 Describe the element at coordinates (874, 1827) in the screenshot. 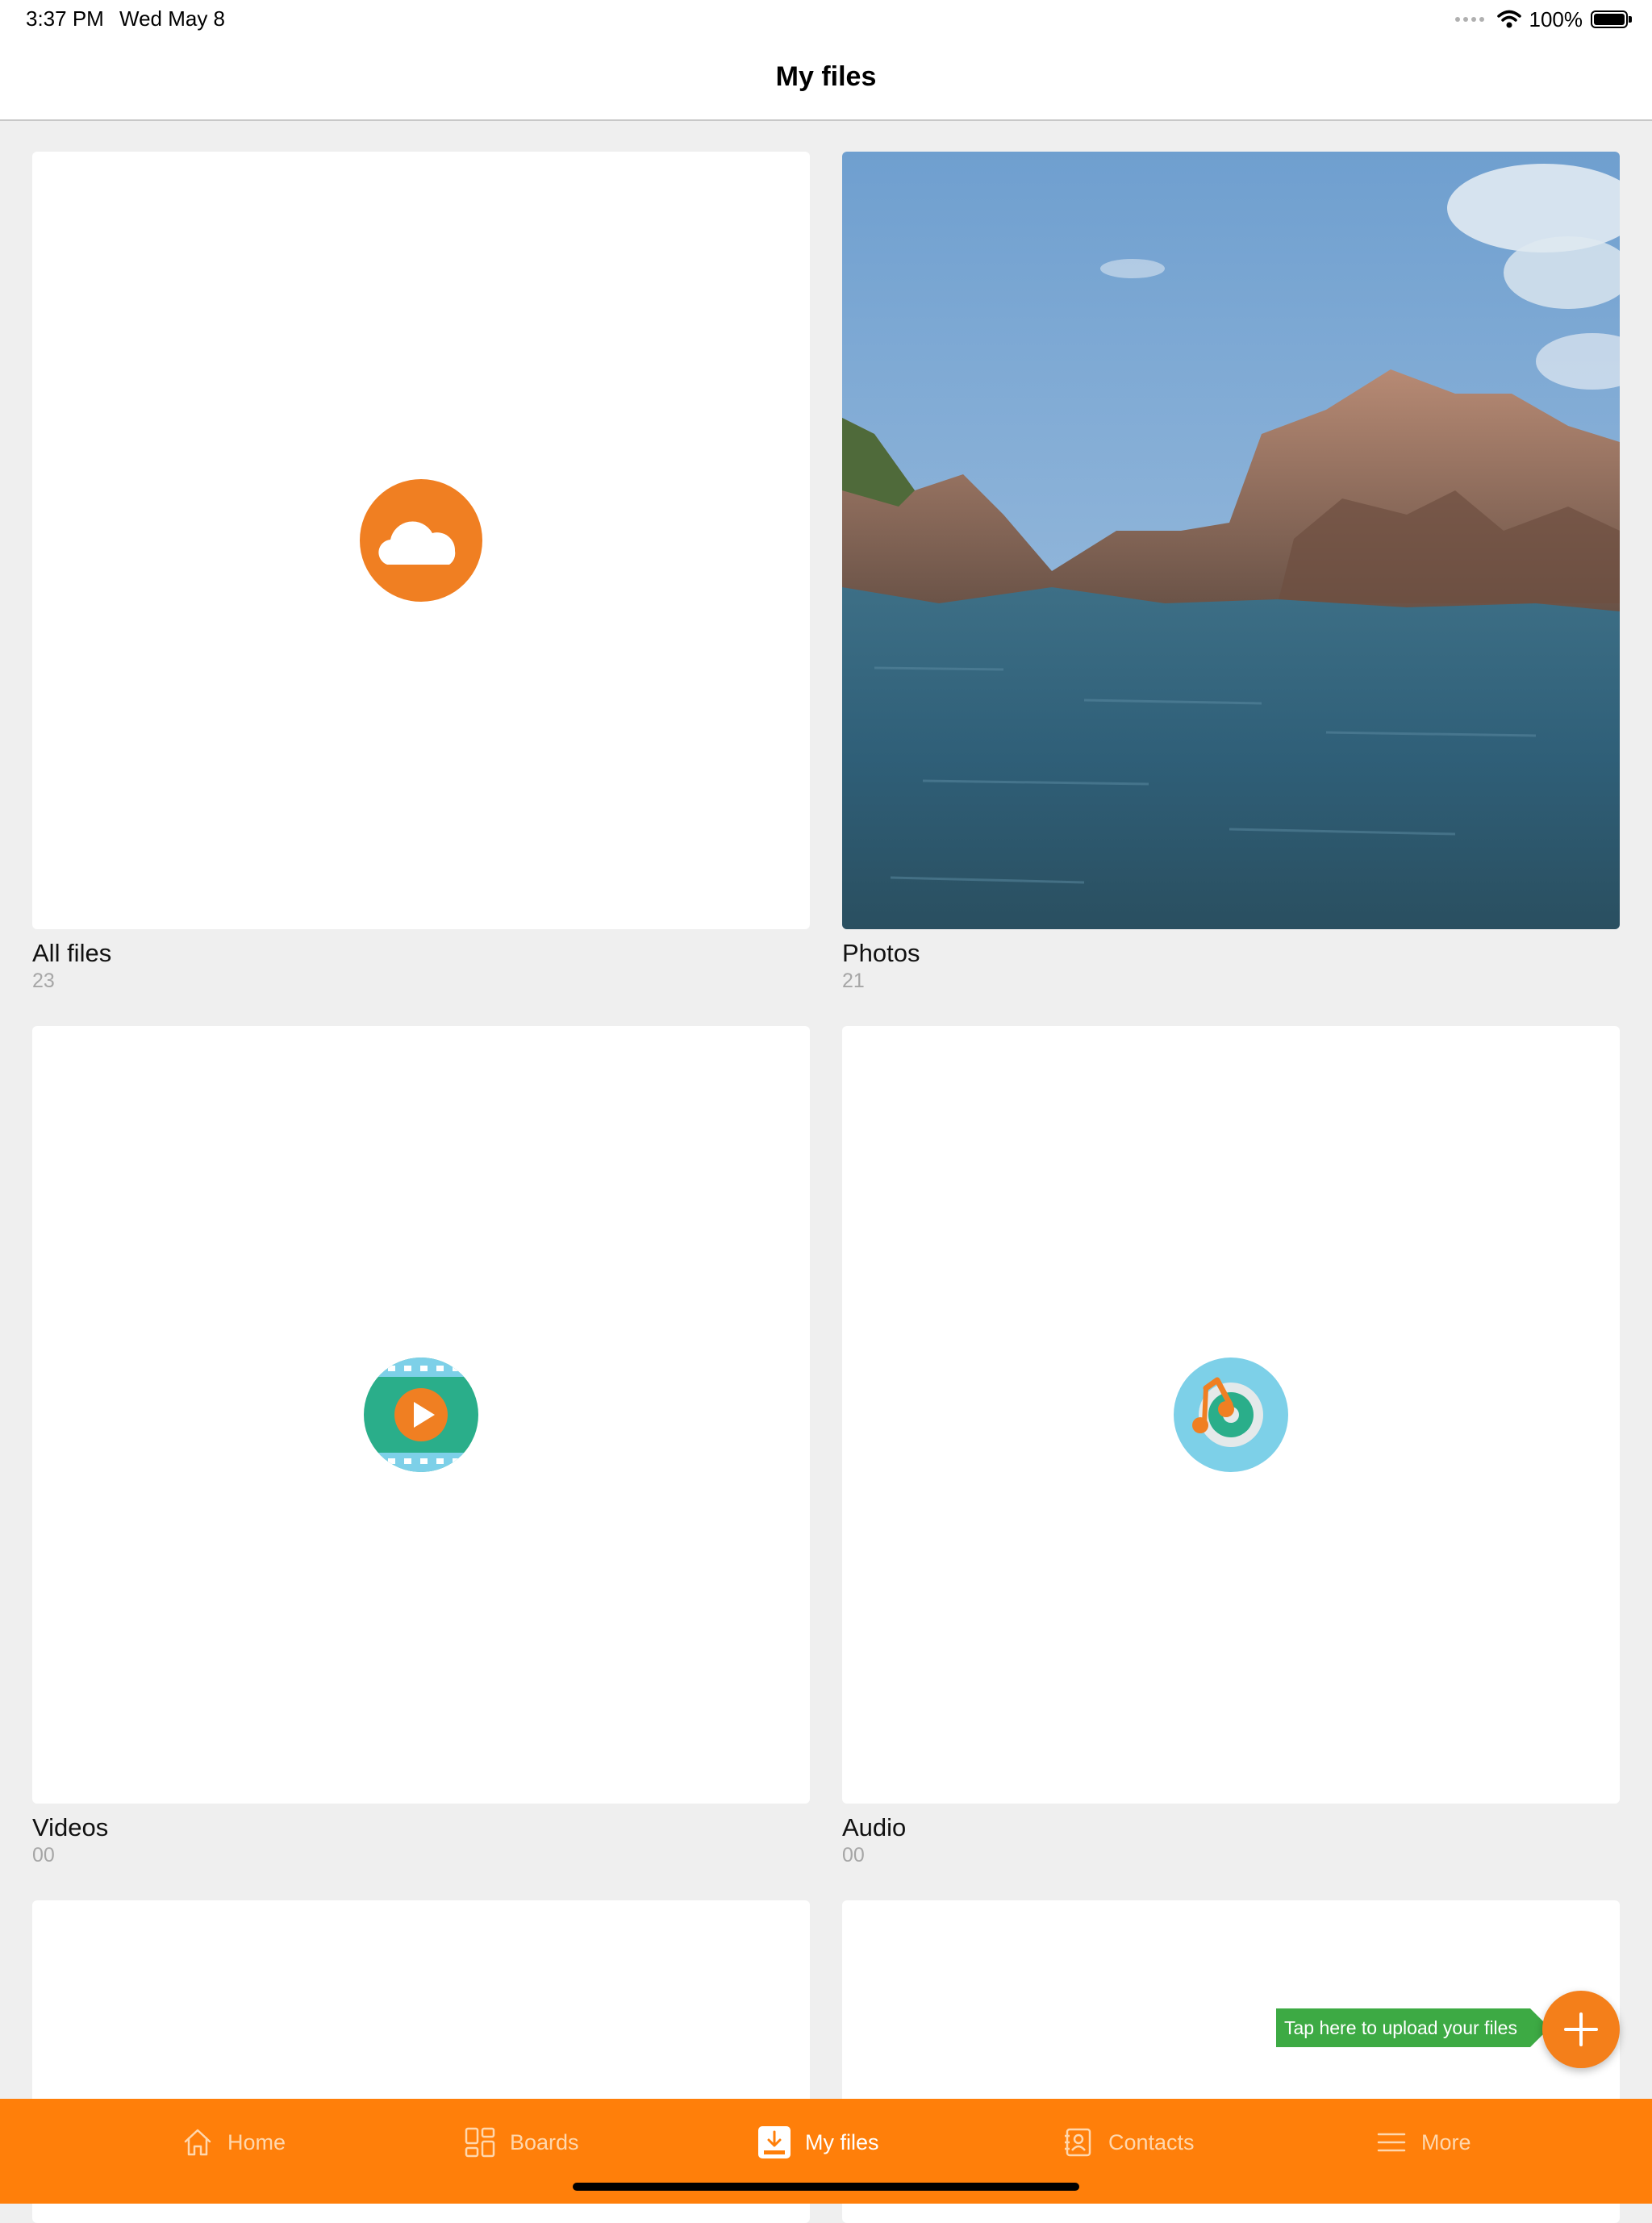

I see `audio-label: Audio` at that location.